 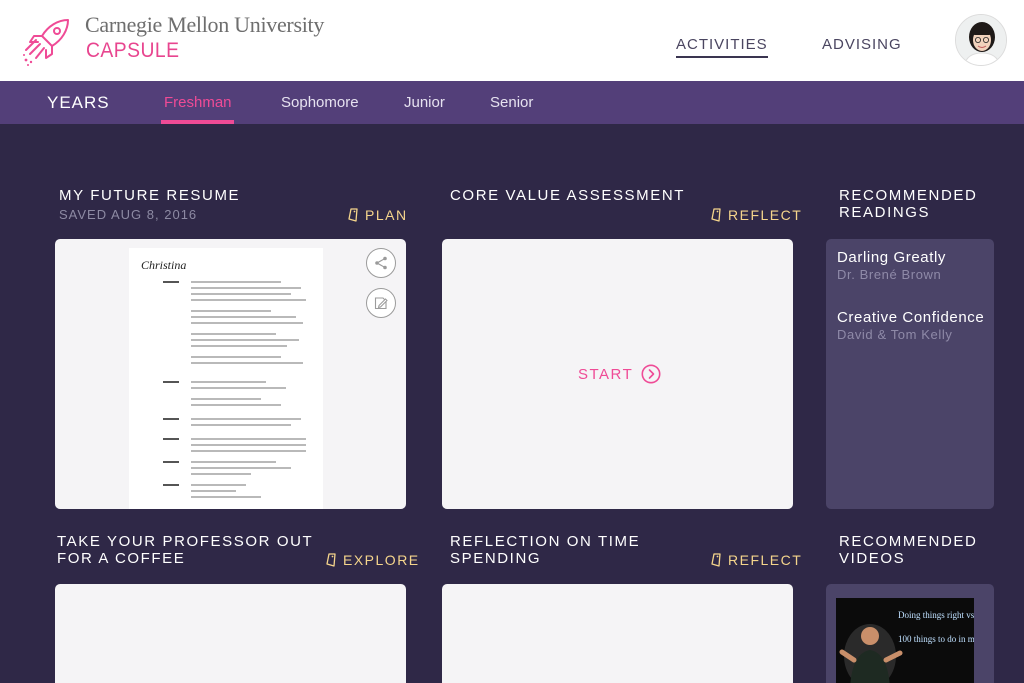 I want to click on readings-title-line1: RECOMMENDED, so click(x=908, y=195).